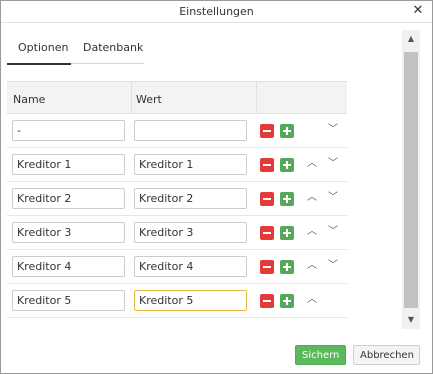  Describe the element at coordinates (386, 355) in the screenshot. I see `cancel-button: Abbrechen` at that location.